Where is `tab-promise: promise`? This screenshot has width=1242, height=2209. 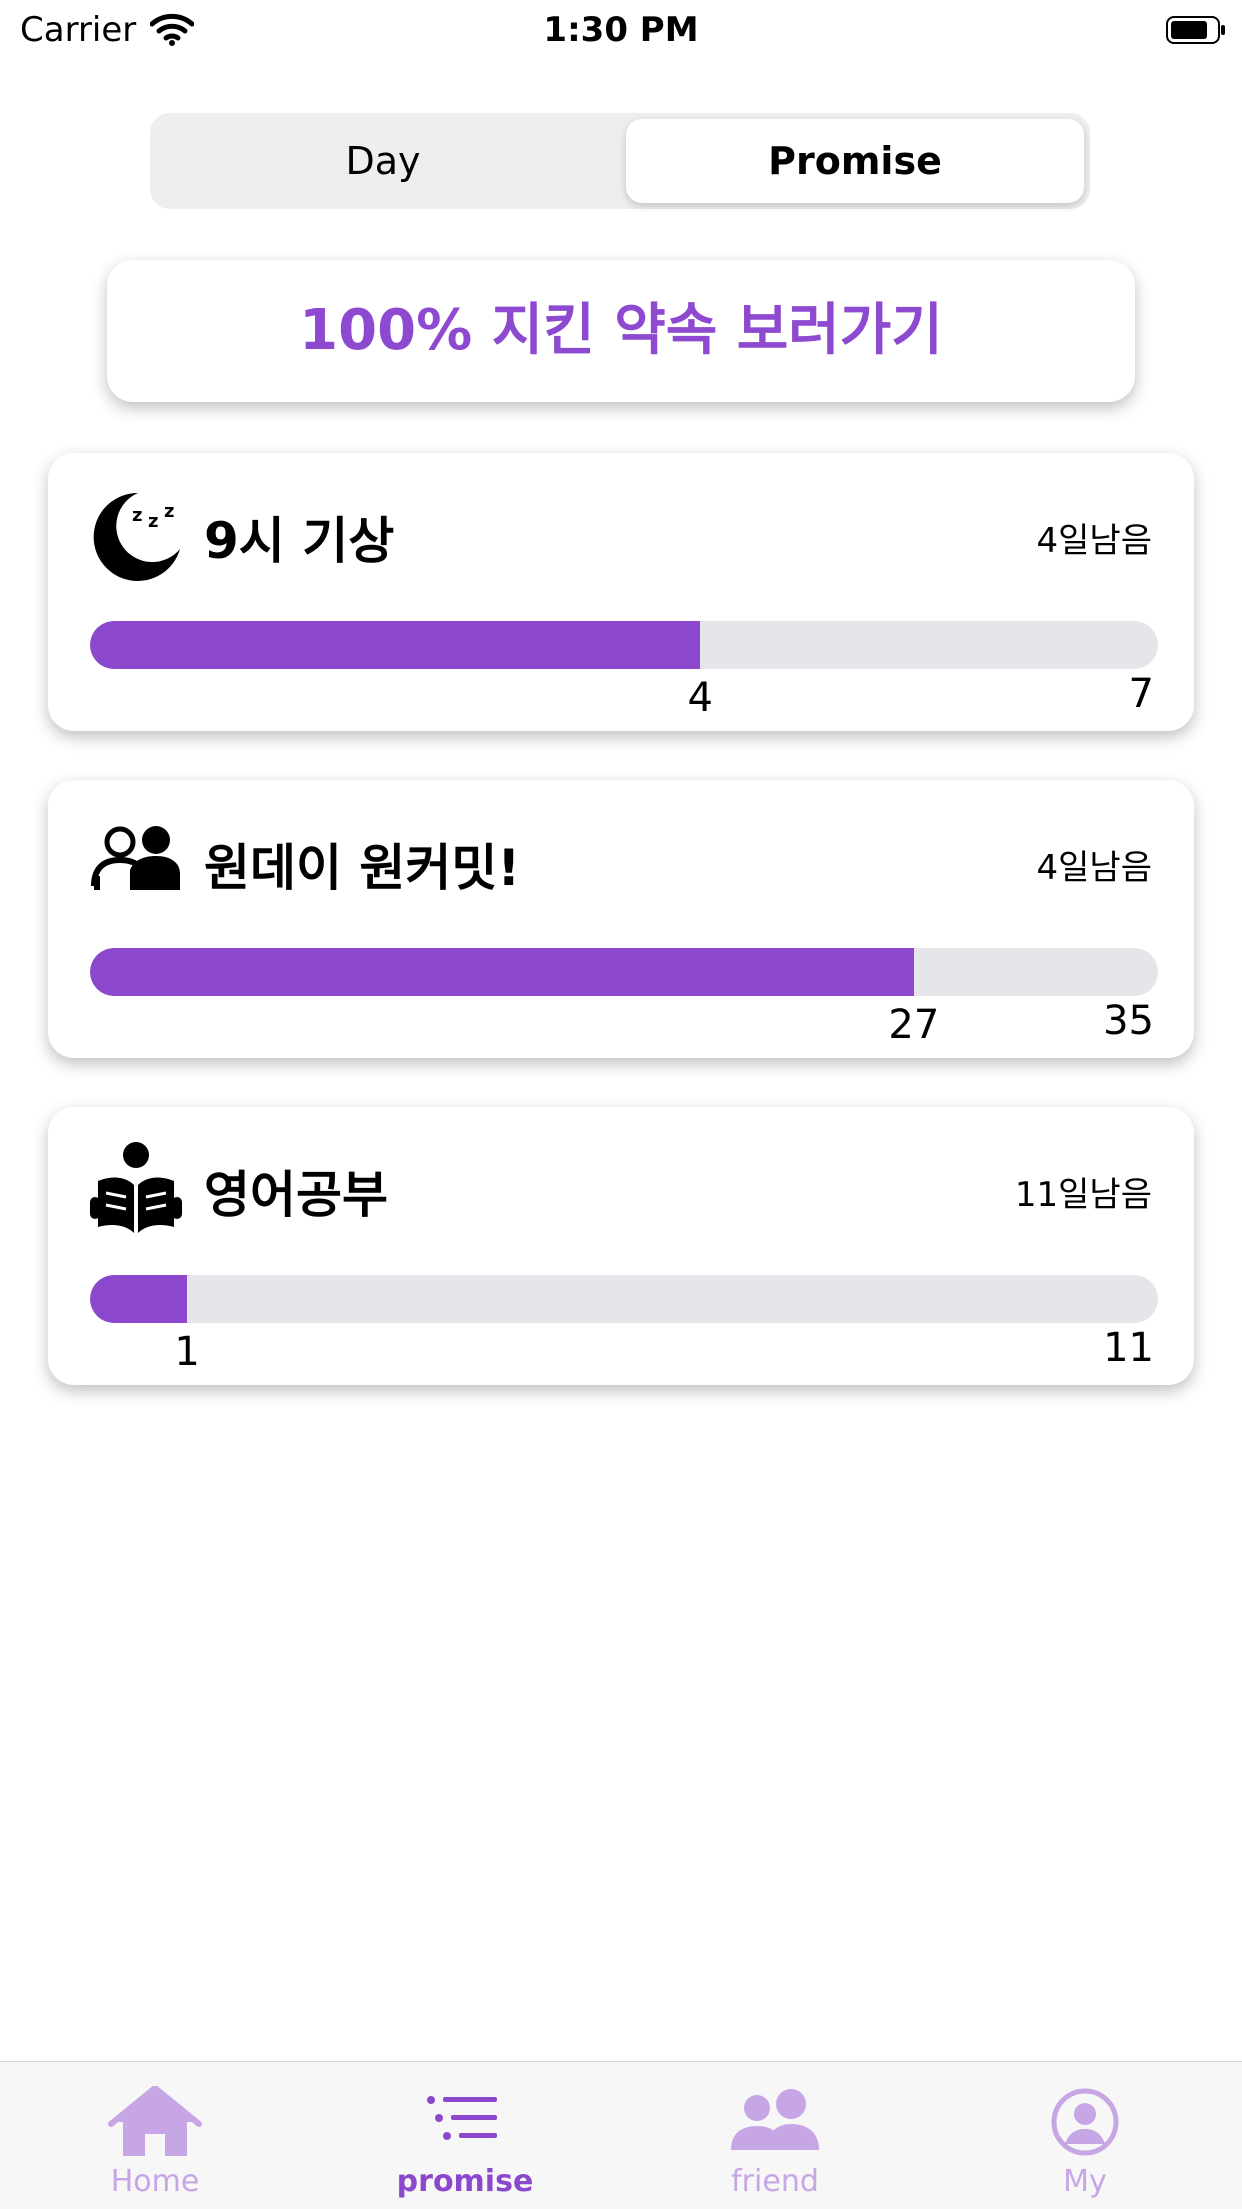
tab-promise: promise is located at coordinates (465, 2135).